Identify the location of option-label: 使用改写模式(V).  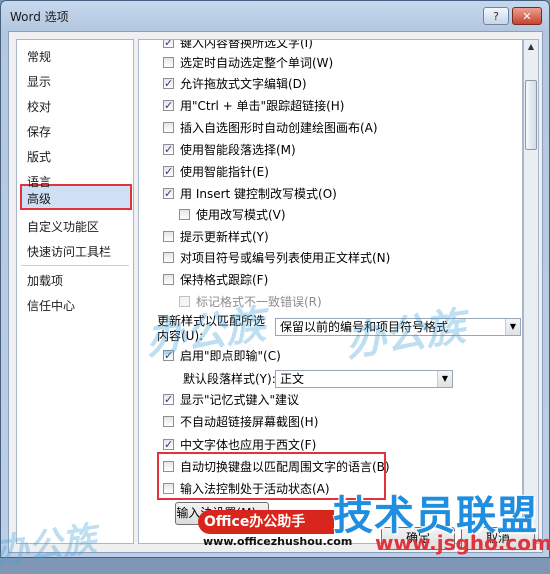
(241, 215).